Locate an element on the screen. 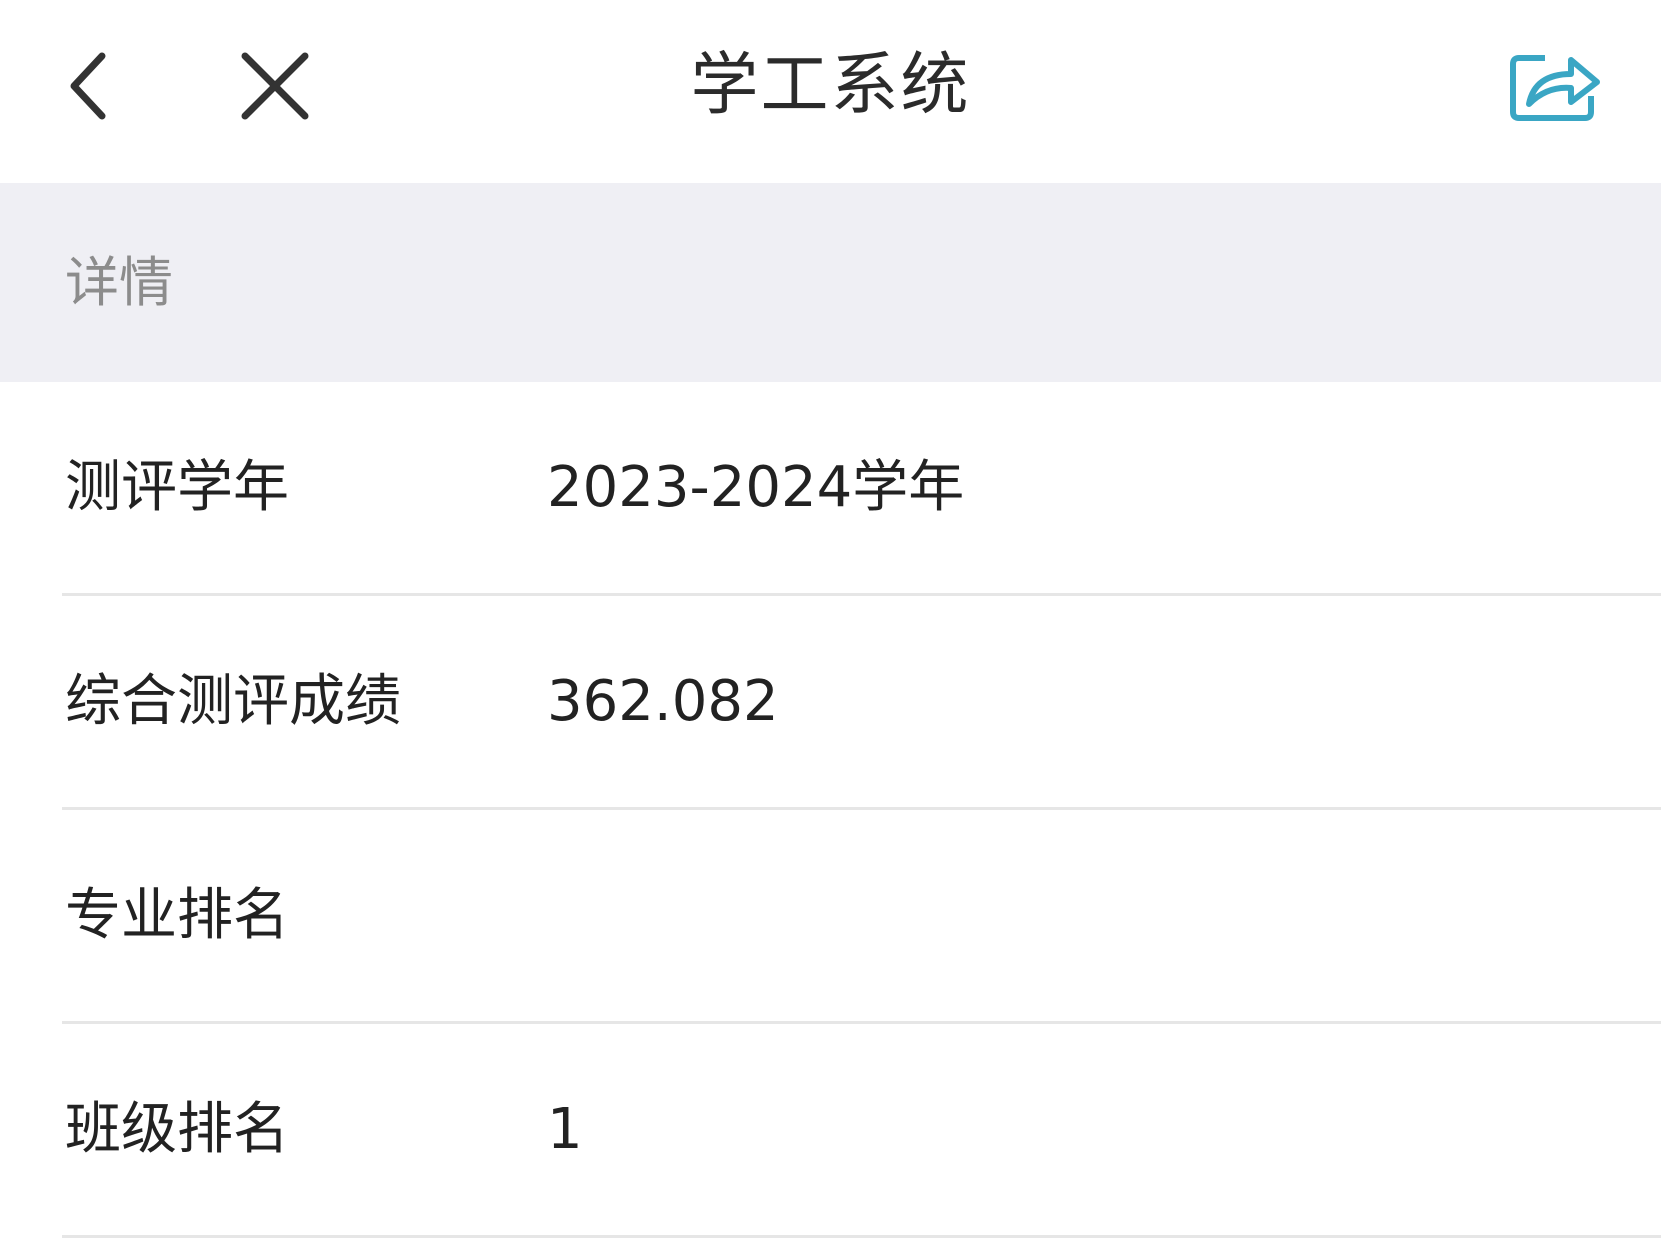  share-button is located at coordinates (1555, 86).